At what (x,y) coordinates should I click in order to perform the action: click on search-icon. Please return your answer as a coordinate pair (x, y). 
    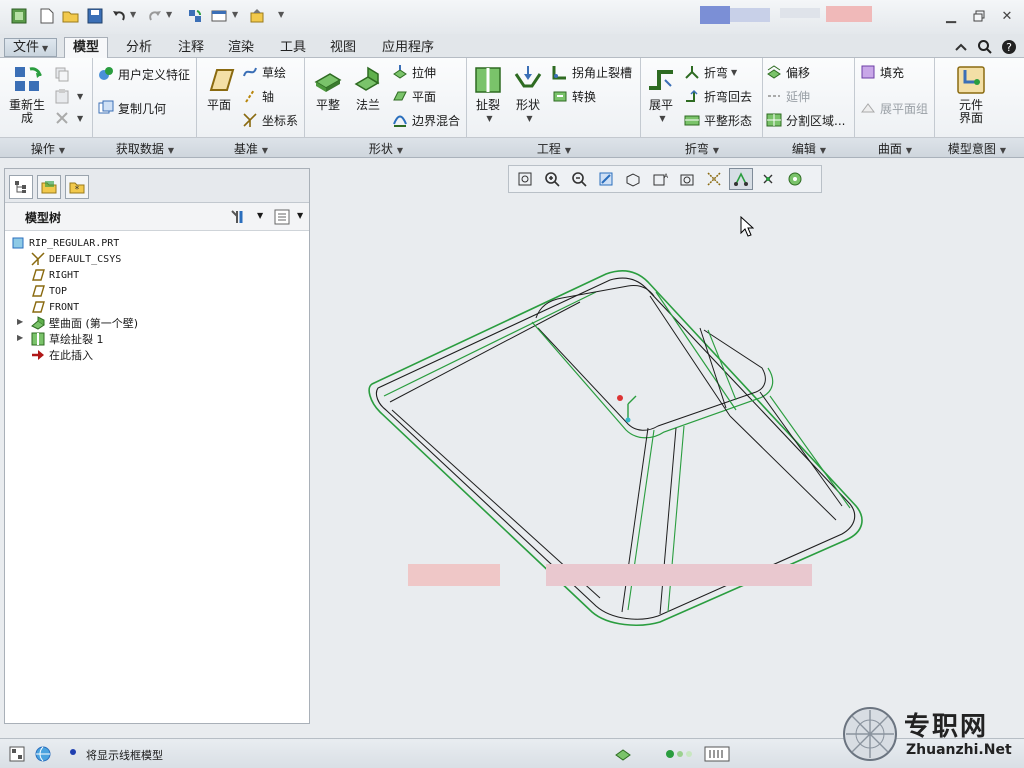
    Looking at the image, I should click on (985, 47).